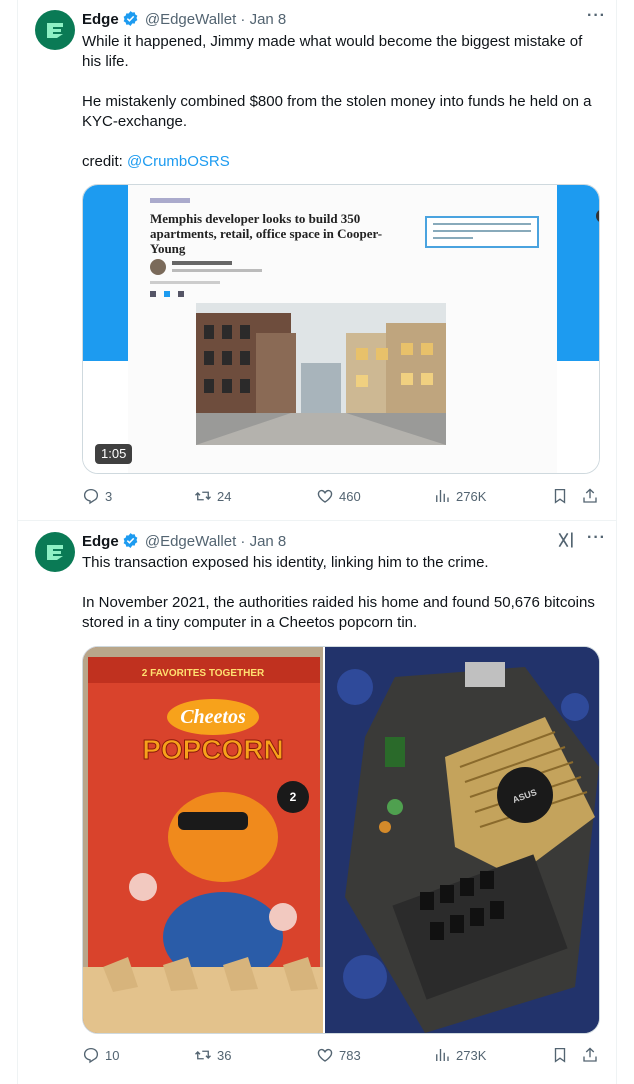 Image resolution: width=634 pixels, height=1084 pixels. What do you see at coordinates (338, 496) in the screenshot?
I see `like-button: 460` at bounding box center [338, 496].